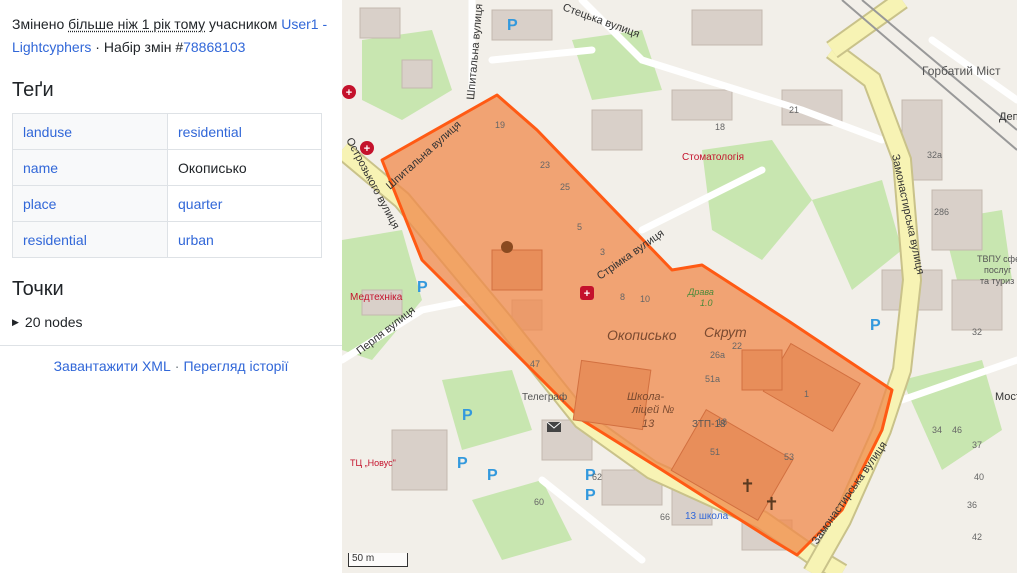 The image size is (1017, 573). What do you see at coordinates (539, 502) in the screenshot?
I see `svg-text: 60` at bounding box center [539, 502].